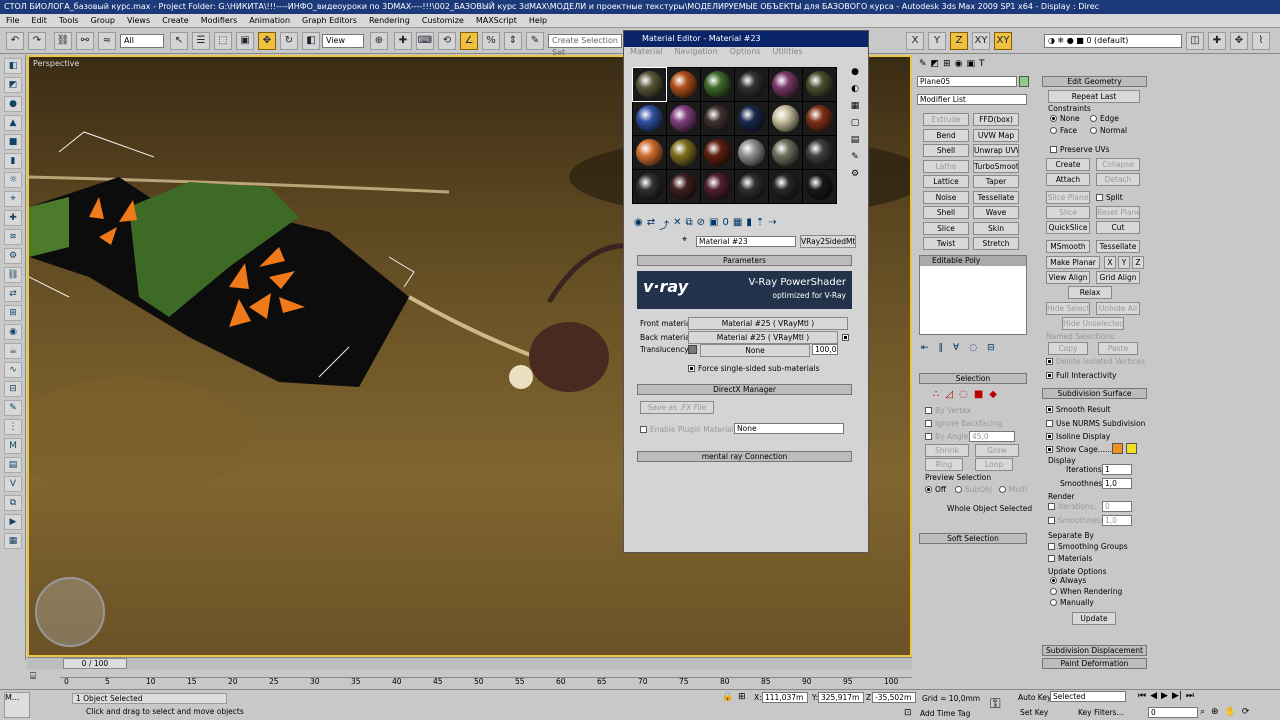 This screenshot has height=720, width=1280. What do you see at coordinates (13, 256) in the screenshot?
I see `system-icon: ⚙` at bounding box center [13, 256].